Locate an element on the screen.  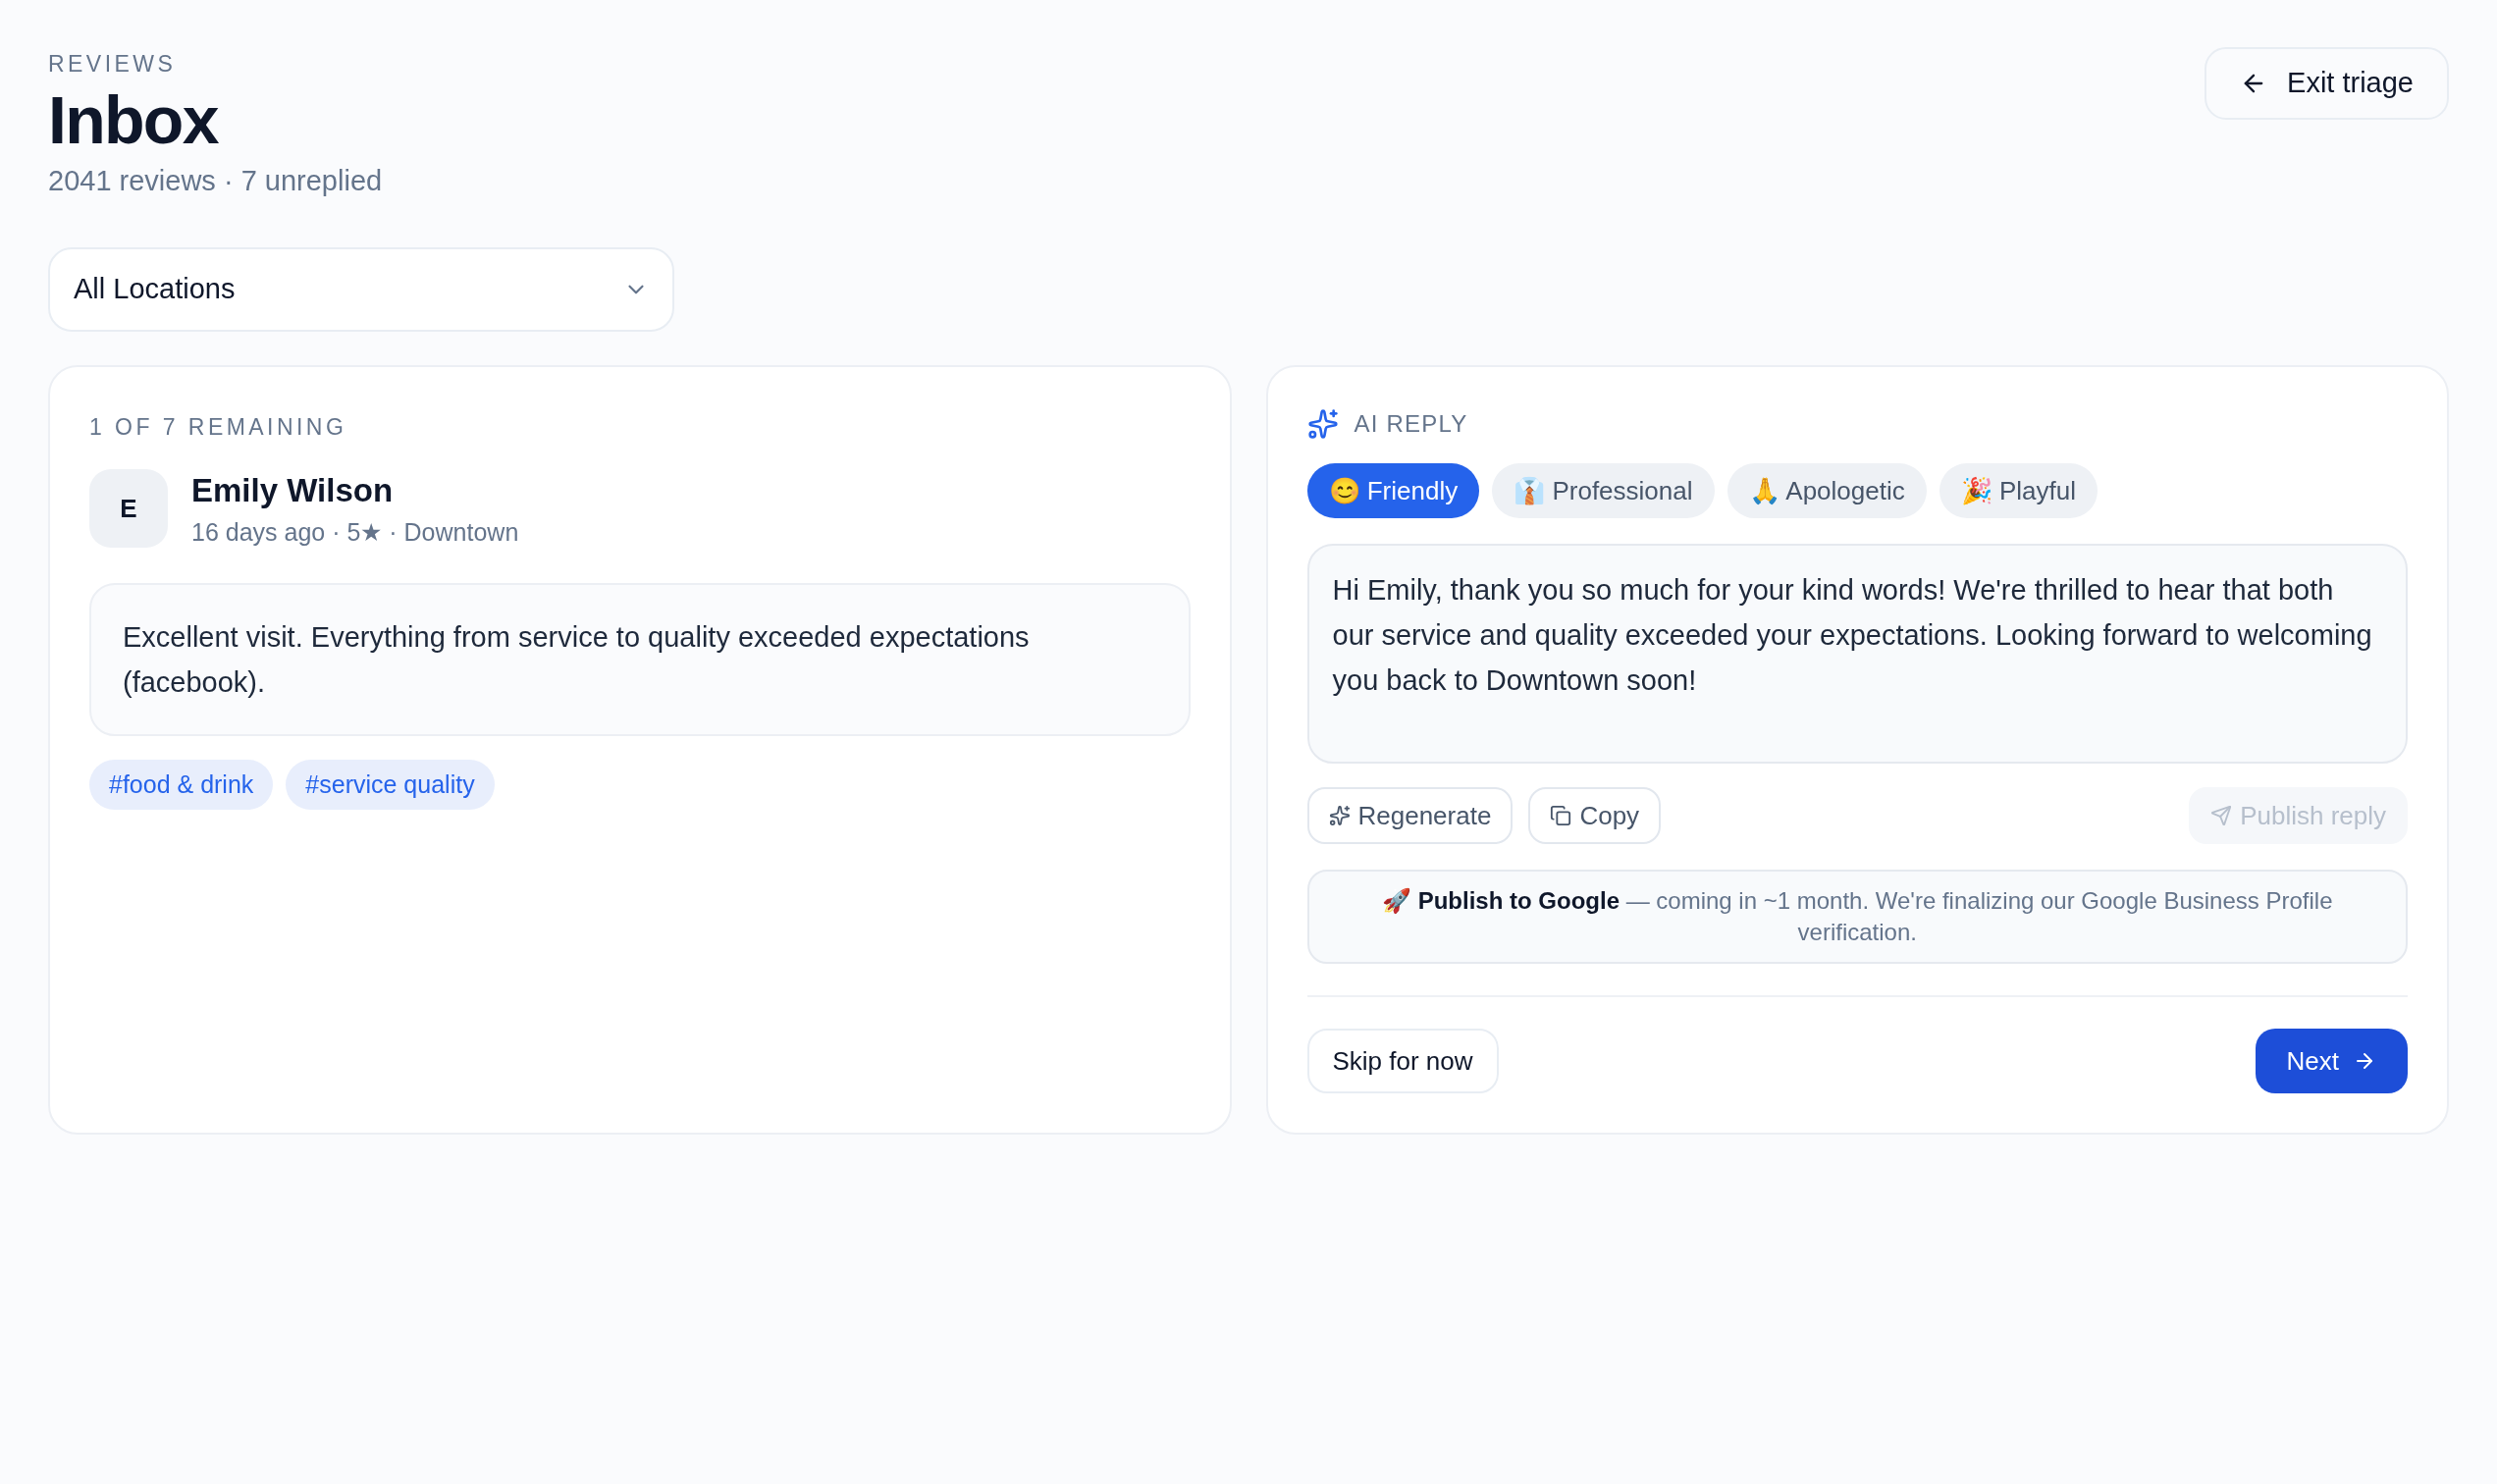
notice-text: 🚀 Publish to Google — coming in ~1 month. We're finalizing our Google Business Profile verification. is located at coordinates (1857, 918).